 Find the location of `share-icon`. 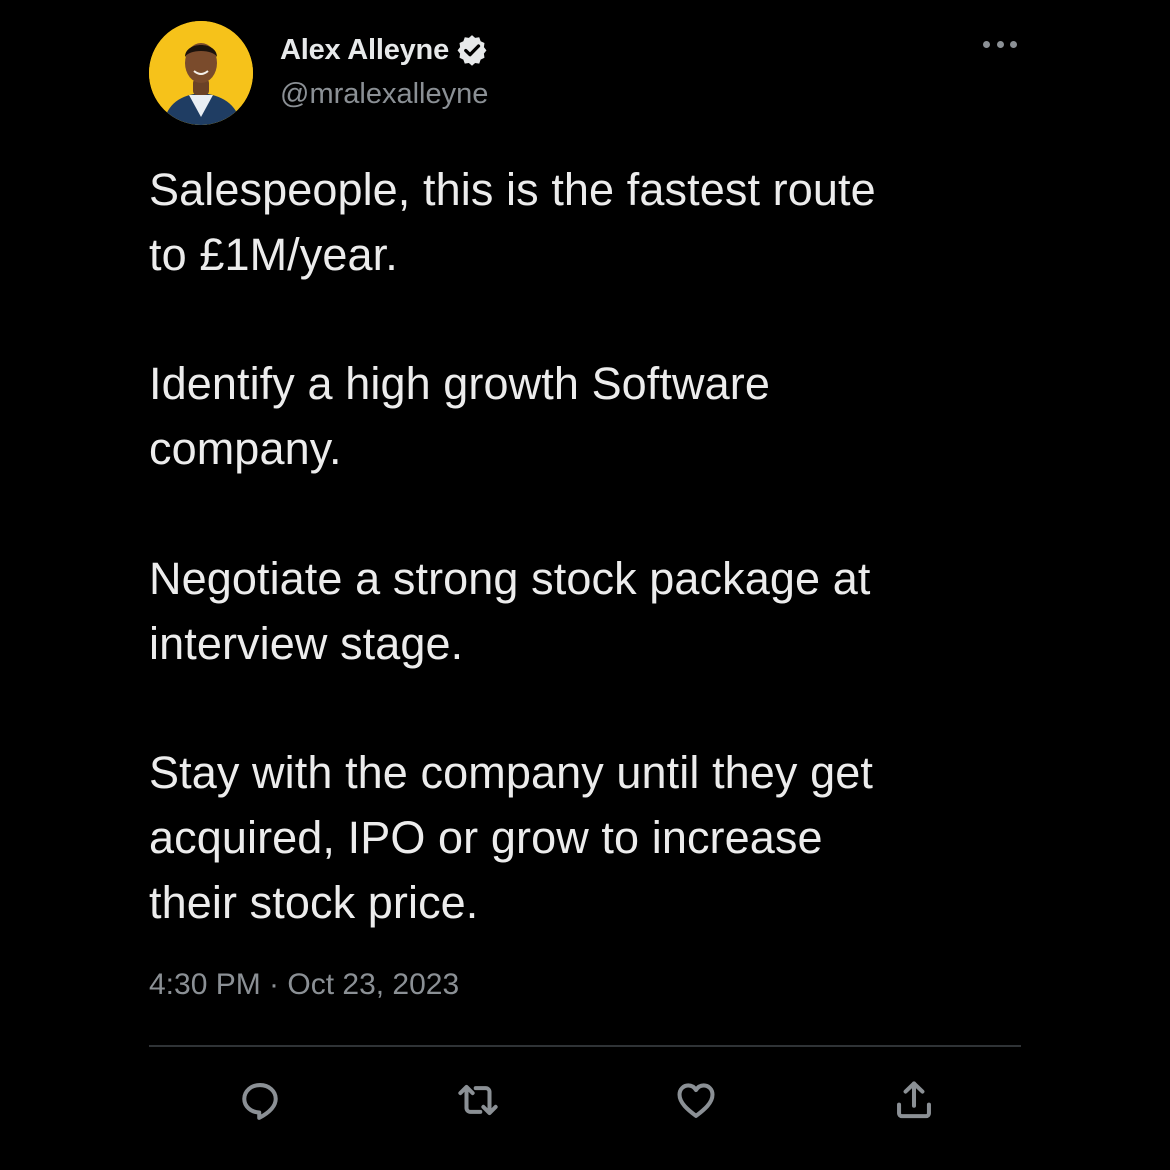

share-icon is located at coordinates (914, 1100).